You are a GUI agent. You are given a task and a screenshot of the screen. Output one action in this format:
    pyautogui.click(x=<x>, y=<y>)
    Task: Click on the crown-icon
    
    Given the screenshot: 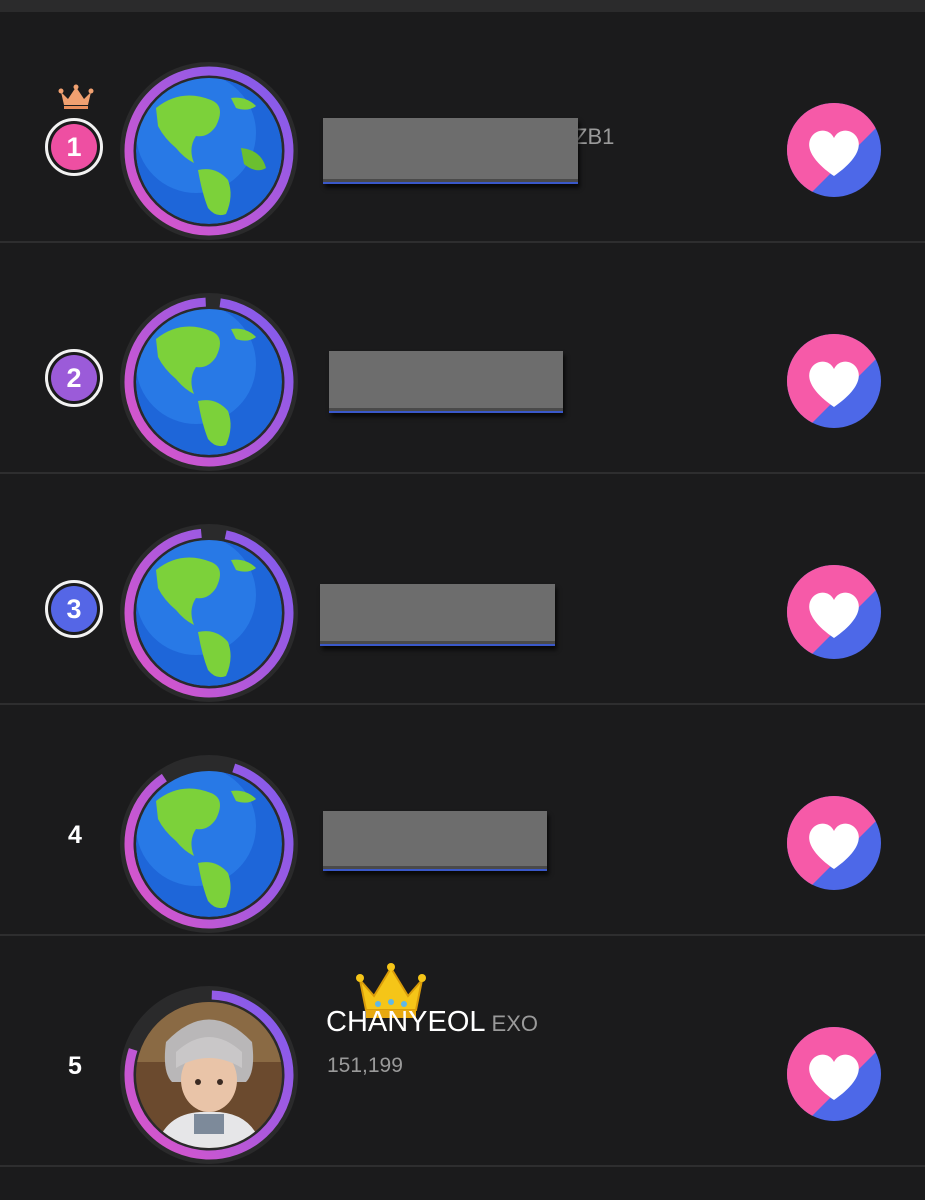 What is the action you would take?
    pyautogui.click(x=76, y=96)
    